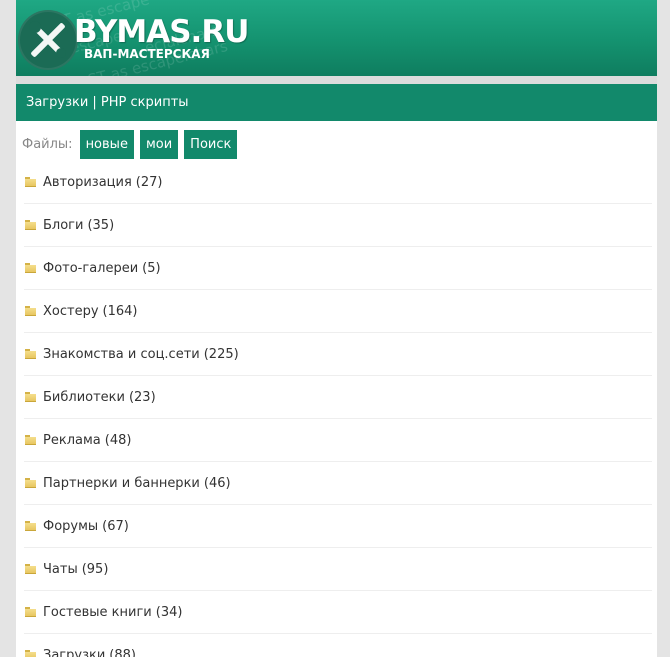 The image size is (670, 657). Describe the element at coordinates (338, 311) in the screenshot. I see `list-item: Хостеру (164)` at that location.